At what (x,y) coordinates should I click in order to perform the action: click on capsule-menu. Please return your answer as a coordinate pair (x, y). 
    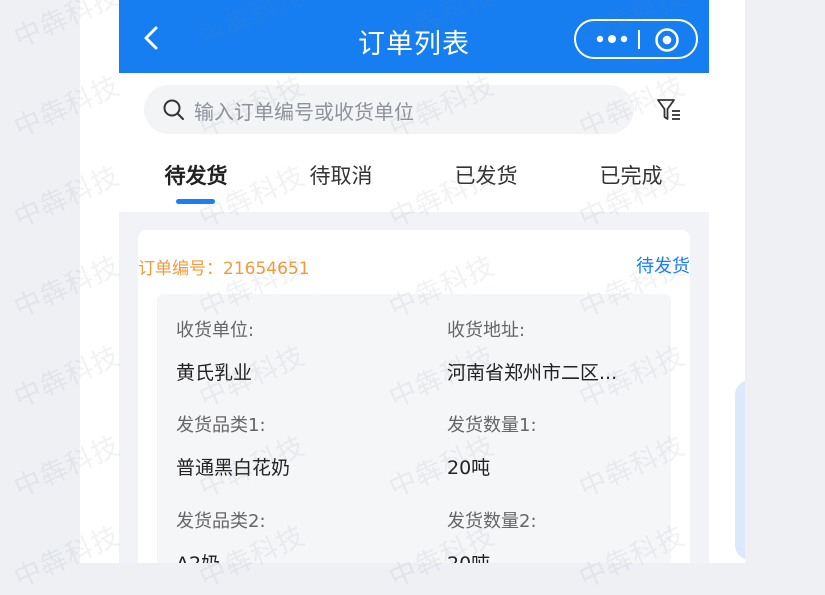
    Looking at the image, I should click on (636, 39).